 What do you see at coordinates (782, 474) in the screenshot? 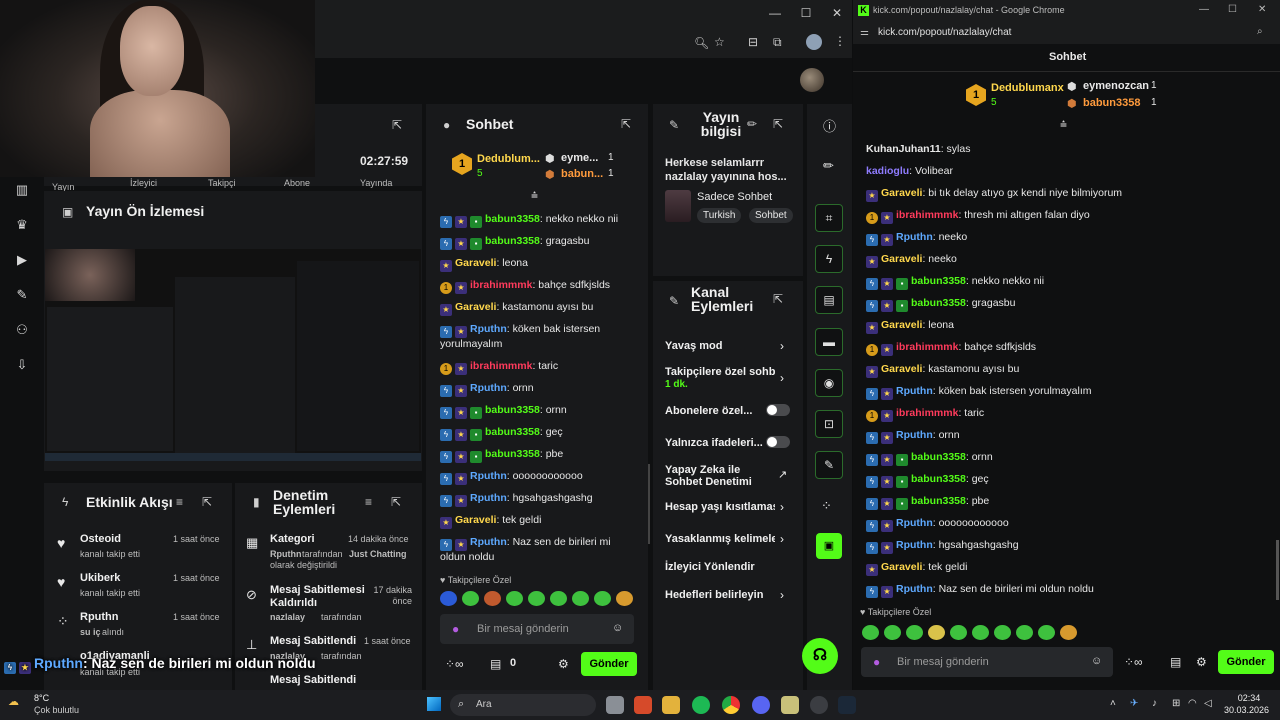
I see `external-link-icon: ↗` at bounding box center [782, 474].